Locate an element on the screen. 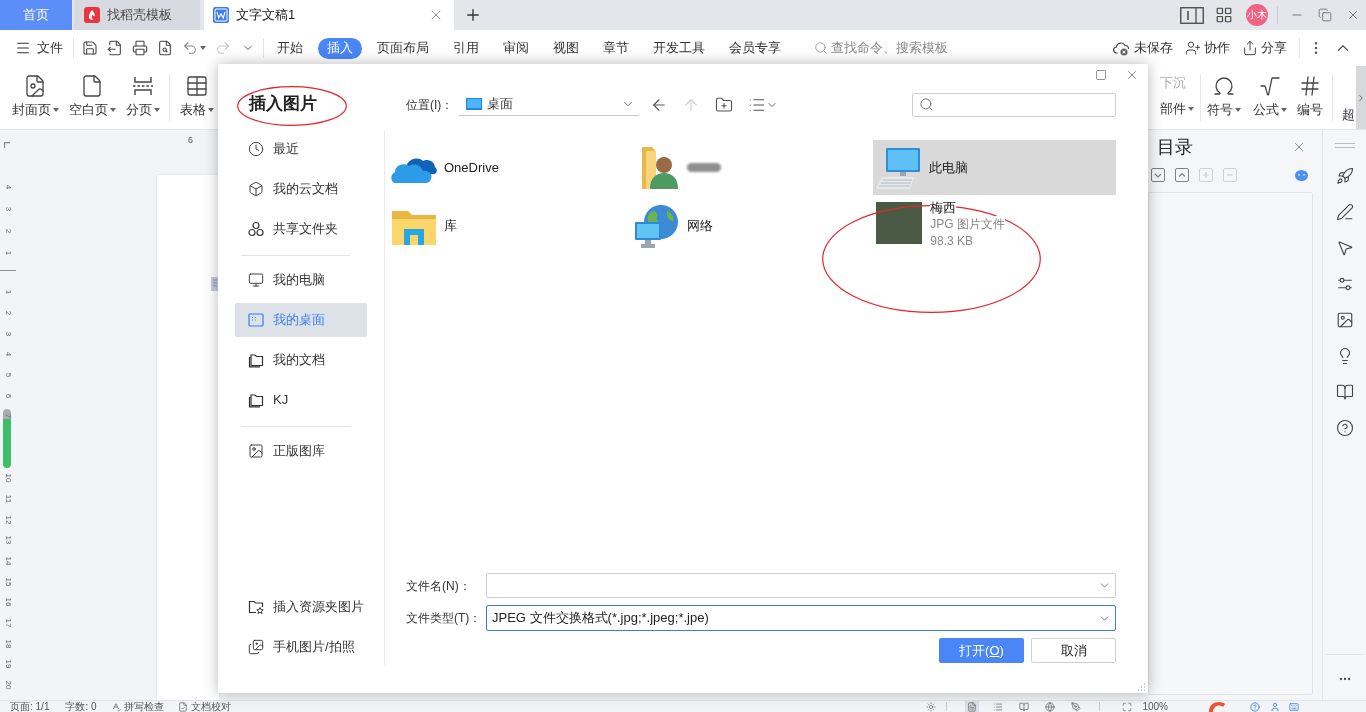  new-tab-icon is located at coordinates (473, 15).